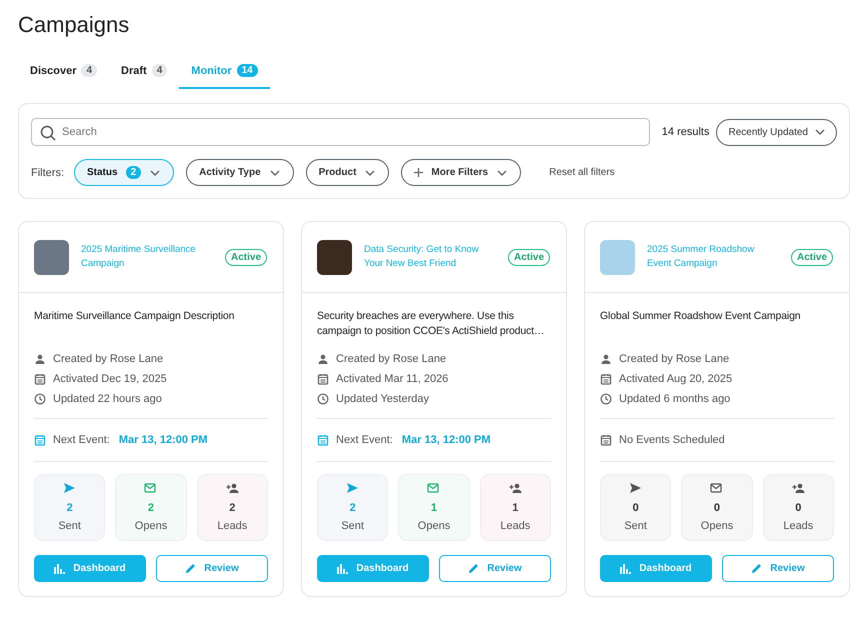  I want to click on campaign-title-link: Data Security: Get to Know Your New Best Friend, so click(430, 257).